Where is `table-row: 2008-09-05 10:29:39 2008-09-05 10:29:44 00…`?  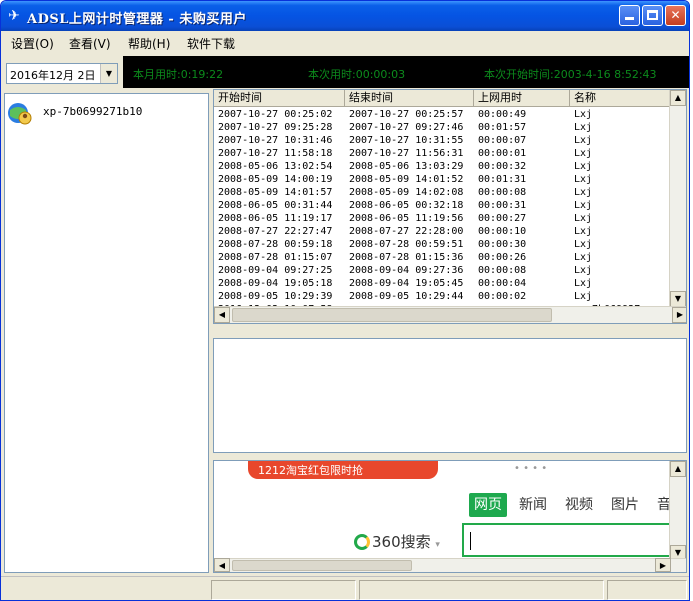 table-row: 2008-09-05 10:29:39 2008-09-05 10:29:44 00… is located at coordinates (443, 296).